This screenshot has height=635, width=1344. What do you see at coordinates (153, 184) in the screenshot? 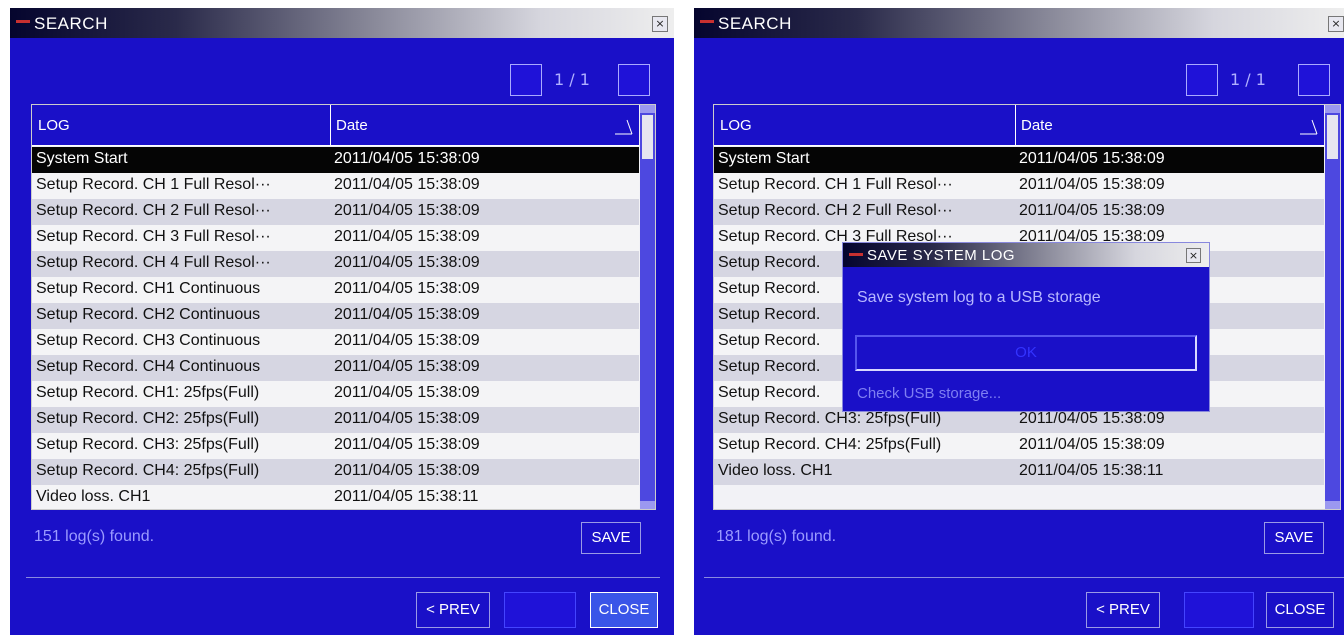
I see `log-cell: Setup Record. CH 1 Full Resol···` at bounding box center [153, 184].